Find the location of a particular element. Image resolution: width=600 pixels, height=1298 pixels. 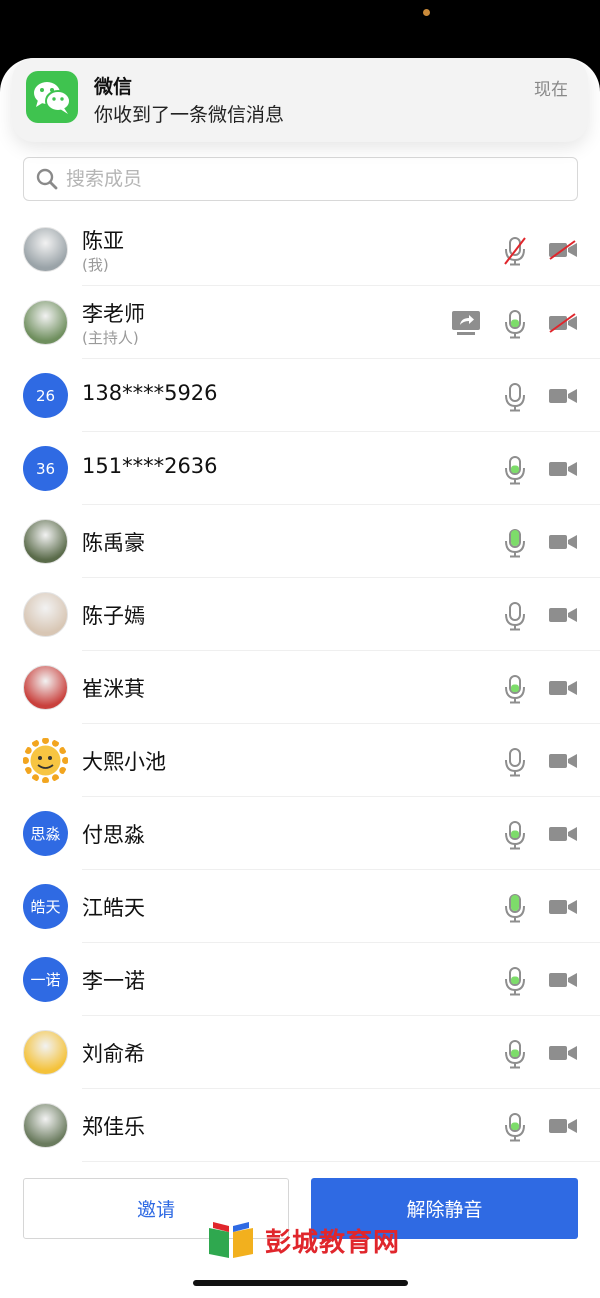

member-name: 崔洣萁 is located at coordinates (113, 689).